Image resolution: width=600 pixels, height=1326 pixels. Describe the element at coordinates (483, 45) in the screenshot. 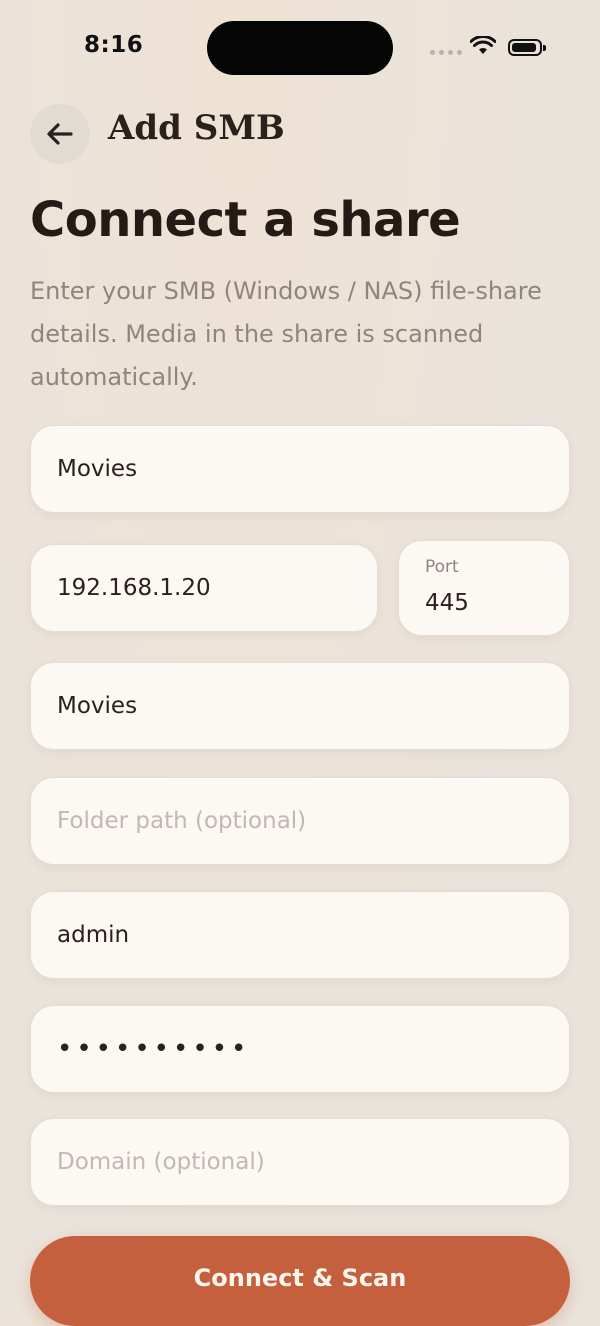

I see `wifi-icon` at that location.